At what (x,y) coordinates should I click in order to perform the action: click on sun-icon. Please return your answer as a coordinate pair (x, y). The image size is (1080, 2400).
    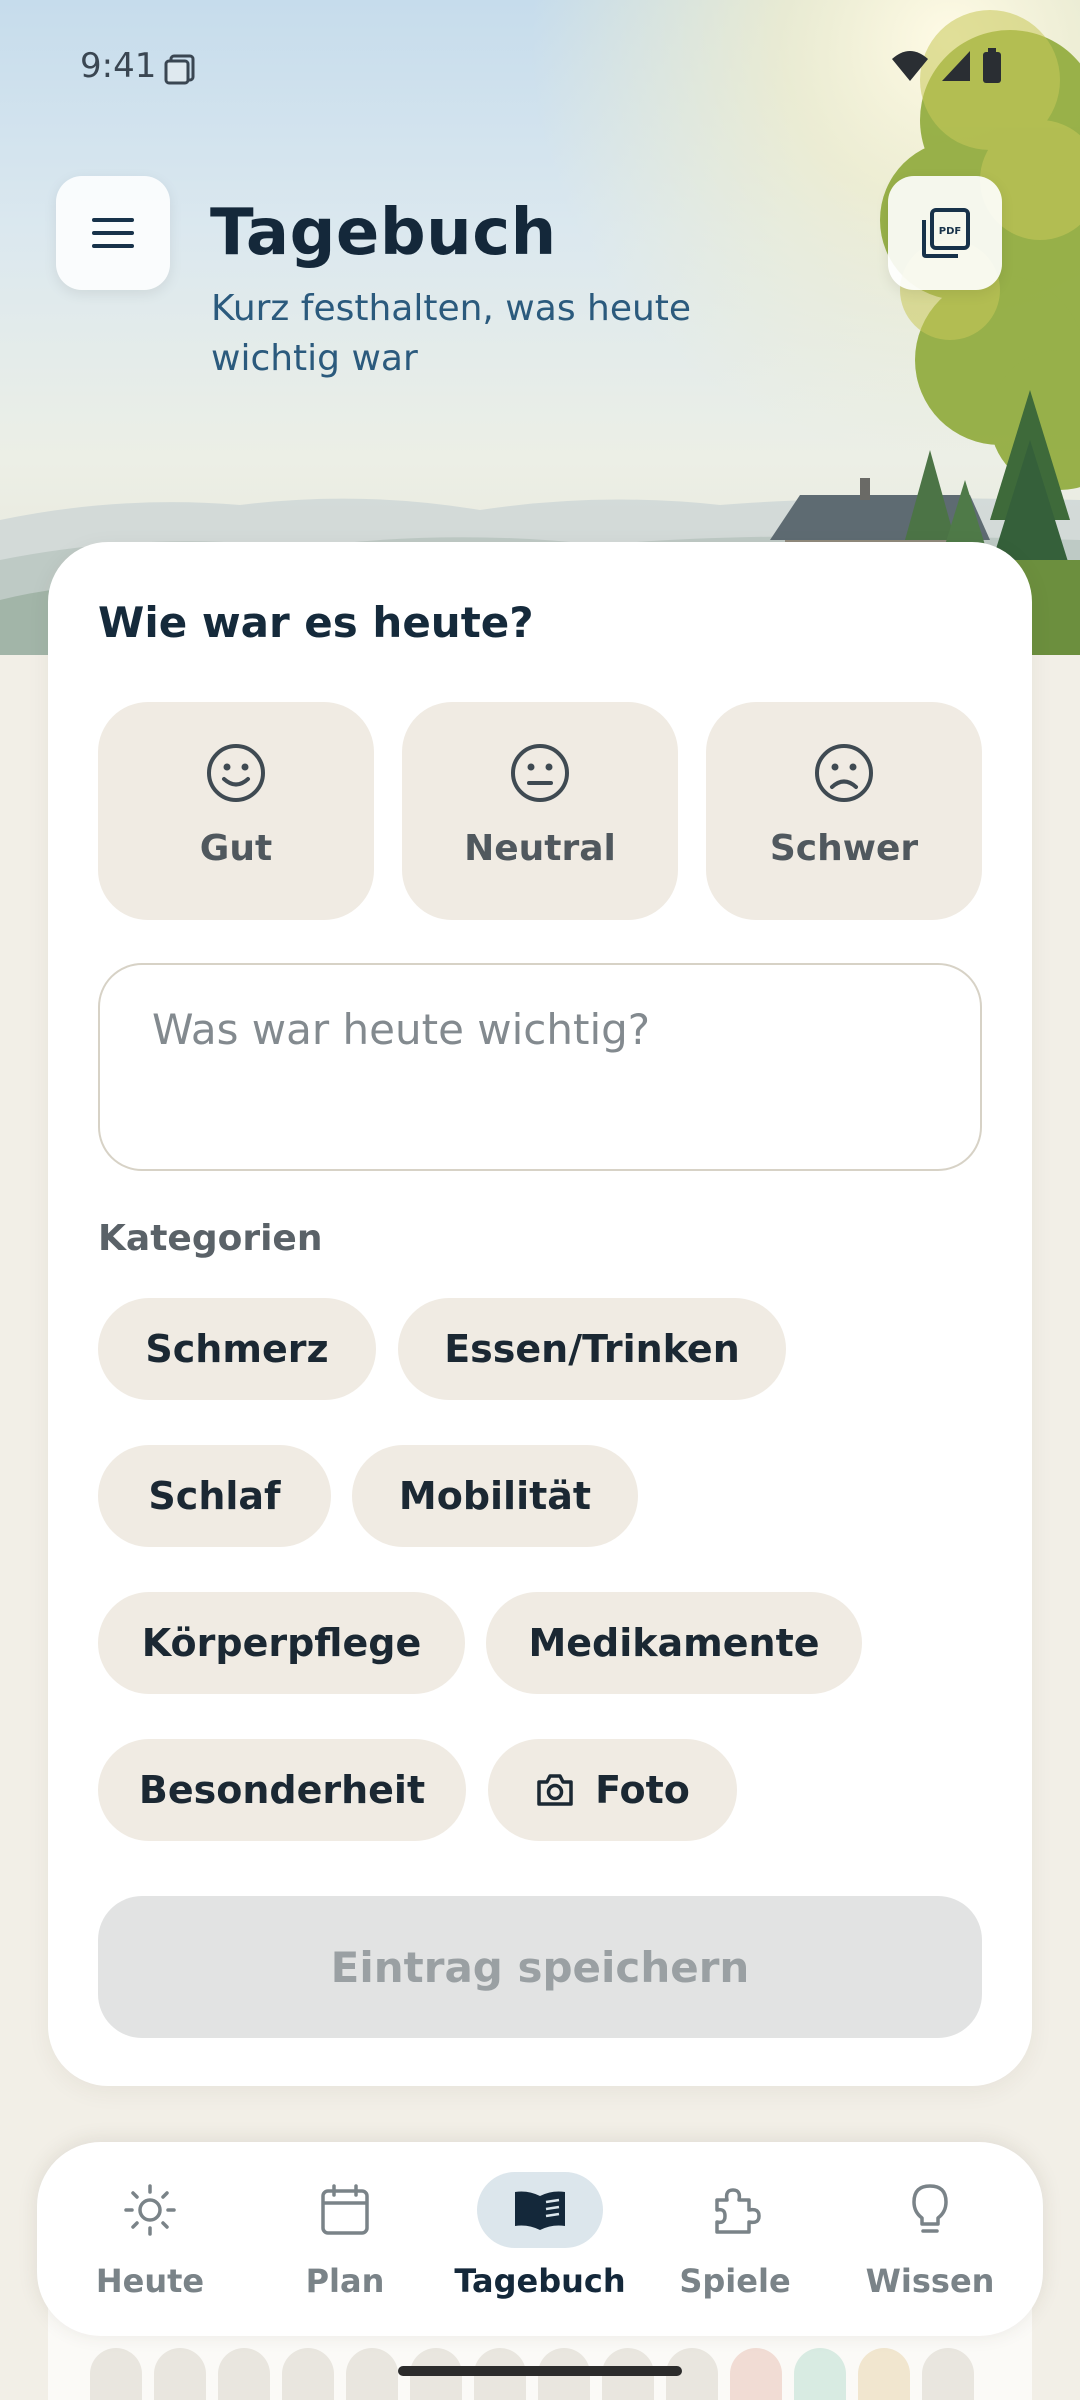
    Looking at the image, I should click on (150, 2210).